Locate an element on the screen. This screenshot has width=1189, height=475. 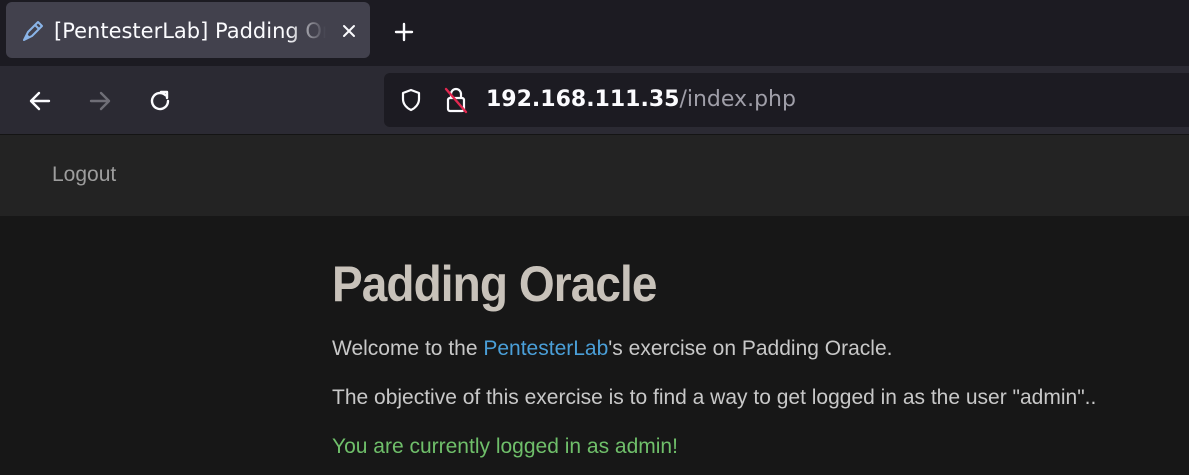
back-button is located at coordinates (40, 101).